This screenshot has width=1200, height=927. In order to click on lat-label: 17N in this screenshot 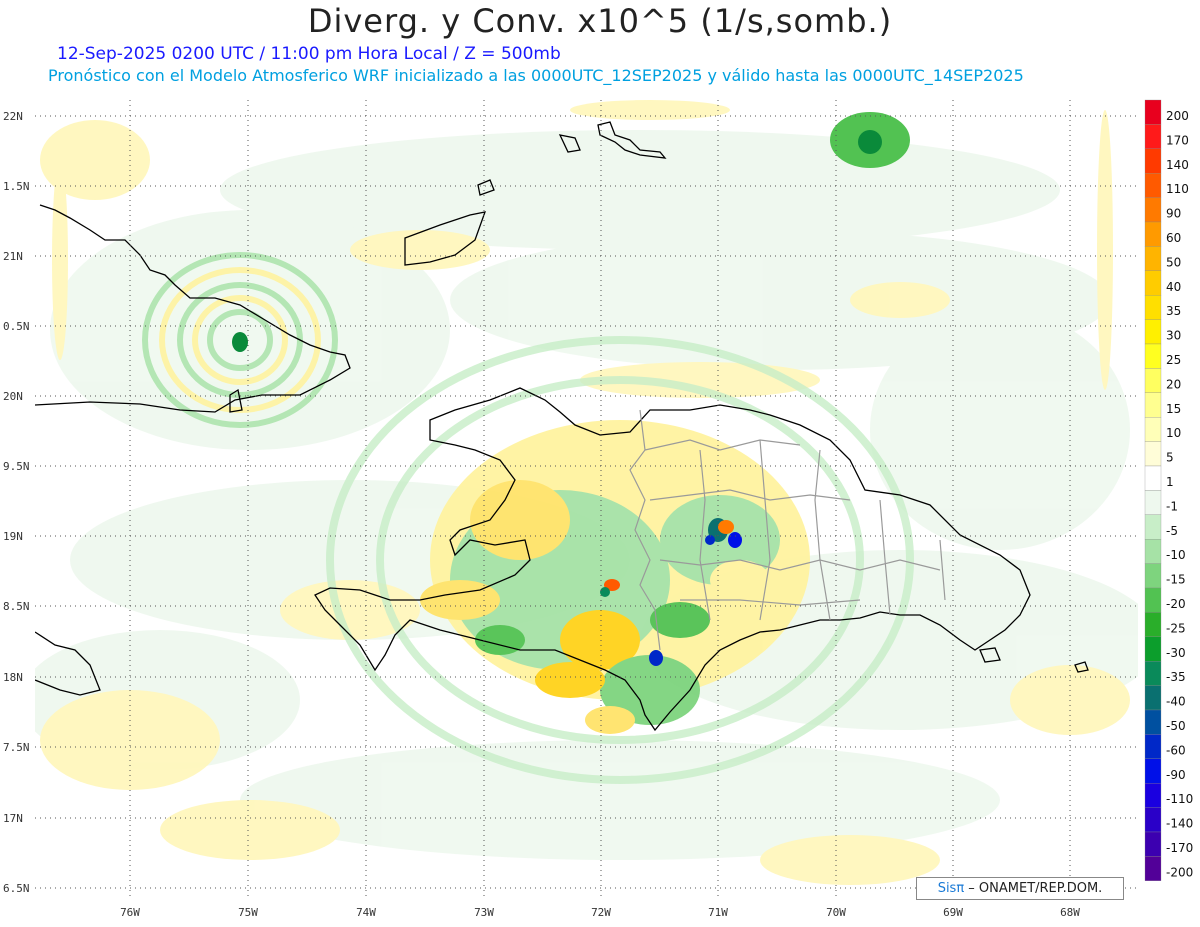, I will do `click(13, 818)`.